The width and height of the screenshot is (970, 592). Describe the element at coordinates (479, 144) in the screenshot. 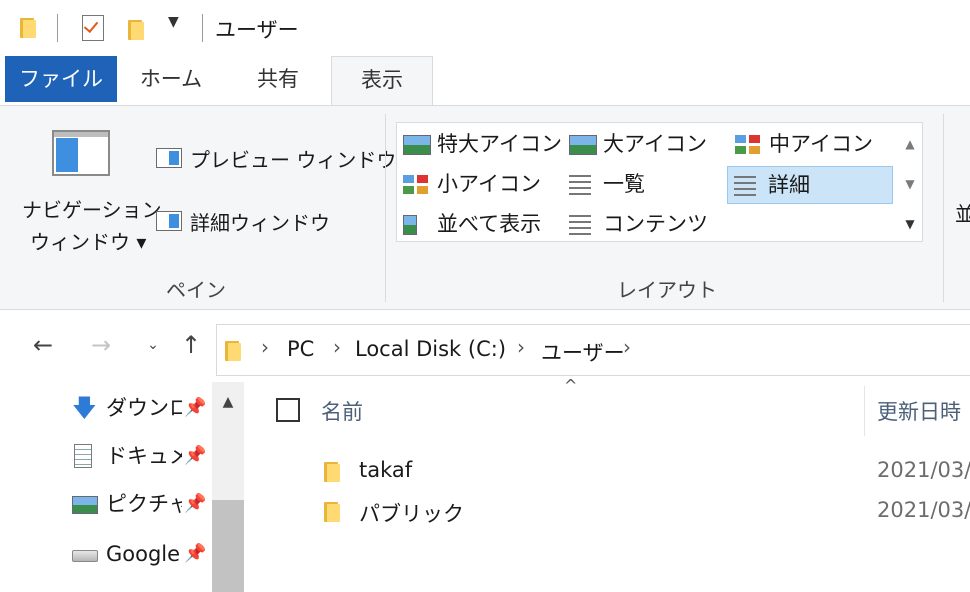

I see `layout-extra-large-icons: 特大アイコン` at that location.